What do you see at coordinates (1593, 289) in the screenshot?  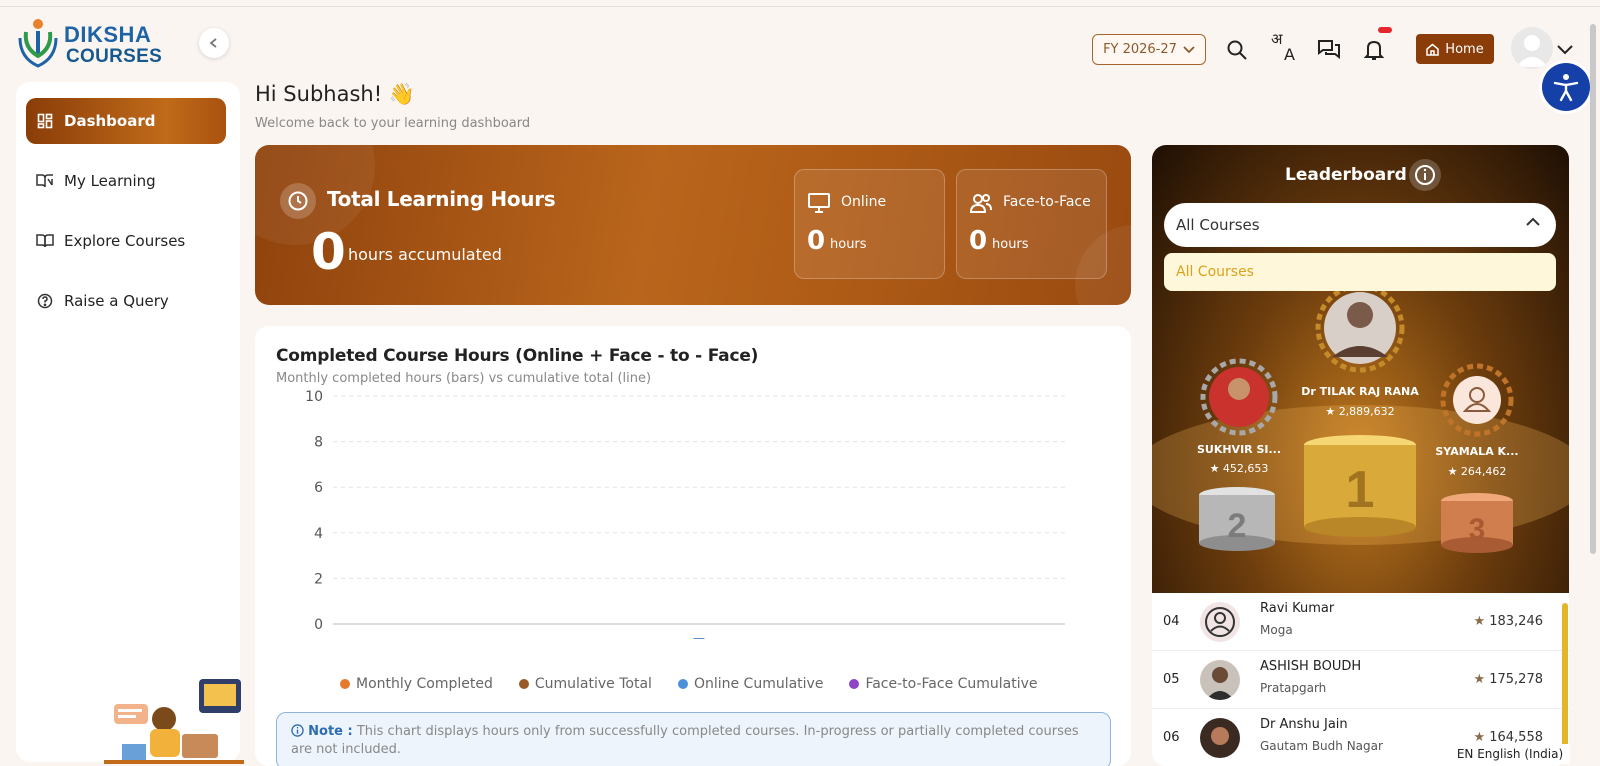 I see `page-scrollbar` at bounding box center [1593, 289].